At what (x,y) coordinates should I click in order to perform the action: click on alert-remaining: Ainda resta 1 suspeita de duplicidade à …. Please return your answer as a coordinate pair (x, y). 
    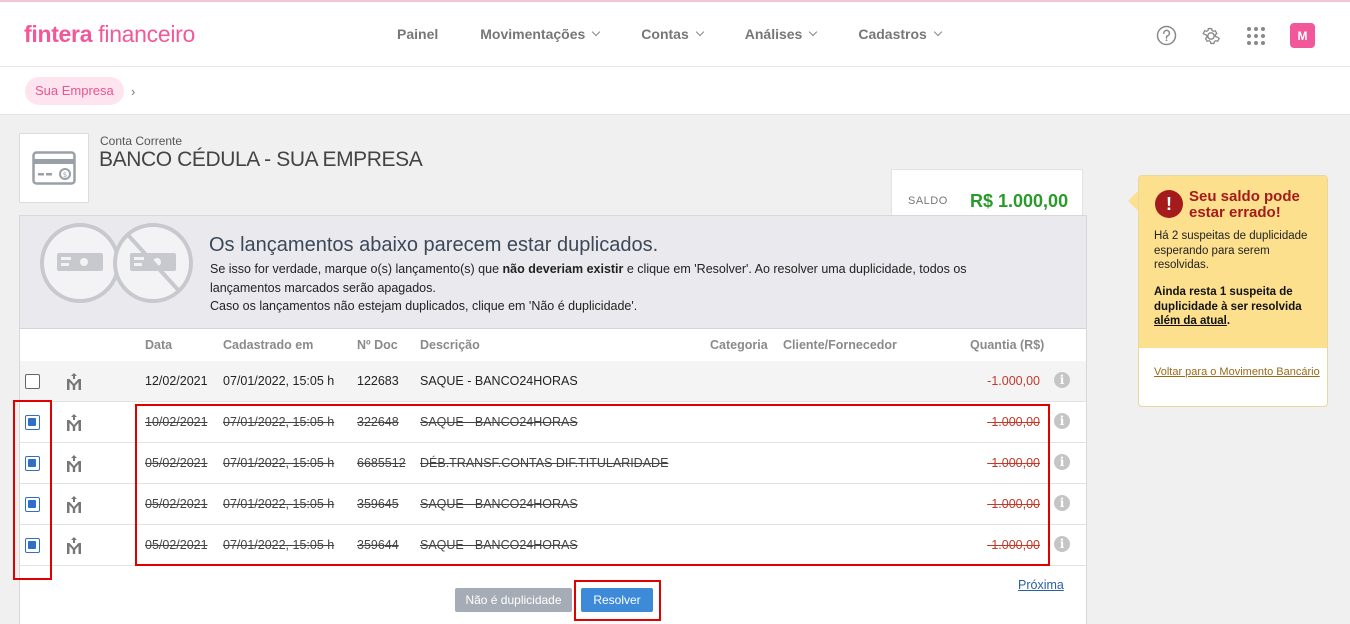
    Looking at the image, I should click on (1239, 307).